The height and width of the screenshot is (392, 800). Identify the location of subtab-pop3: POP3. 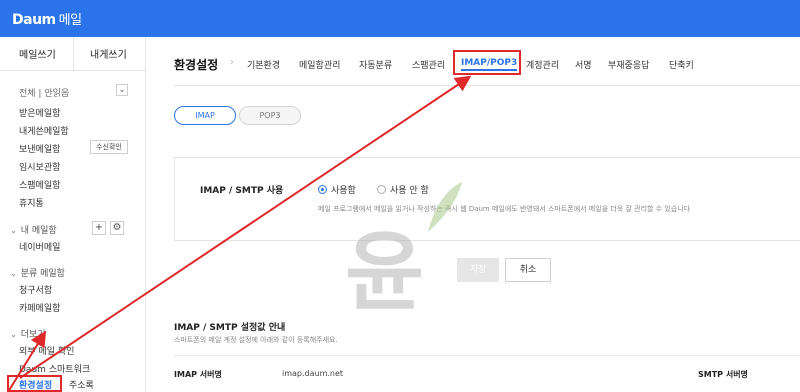
(270, 115).